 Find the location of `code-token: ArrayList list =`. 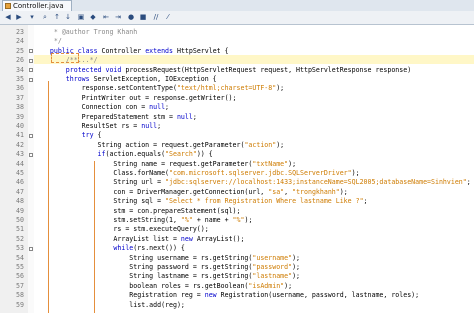

code-token: ArrayList list = is located at coordinates (109, 238).